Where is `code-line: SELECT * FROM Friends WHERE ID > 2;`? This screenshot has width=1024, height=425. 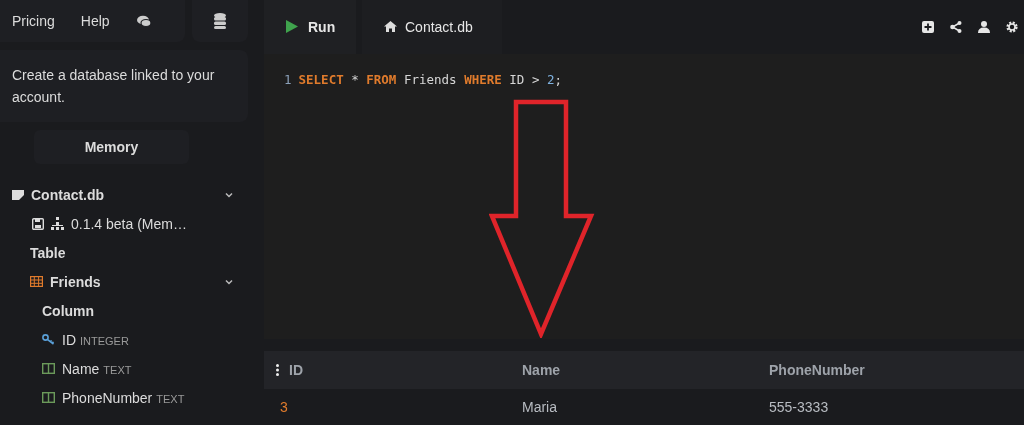
code-line: SELECT * FROM Friends WHERE ID > 2; is located at coordinates (430, 79).